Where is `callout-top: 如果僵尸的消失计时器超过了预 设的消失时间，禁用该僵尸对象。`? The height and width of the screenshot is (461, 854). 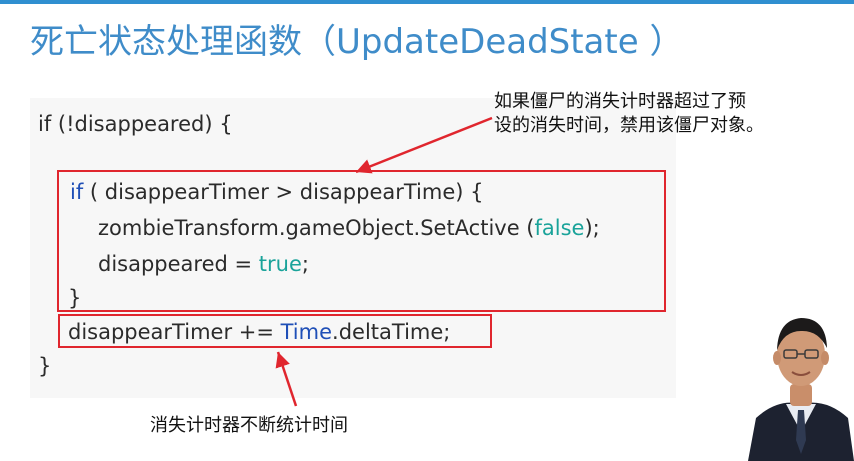
callout-top: 如果僵尸的消失计时器超过了预 设的消失时间，禁用该僵尸对象。 is located at coordinates (629, 114).